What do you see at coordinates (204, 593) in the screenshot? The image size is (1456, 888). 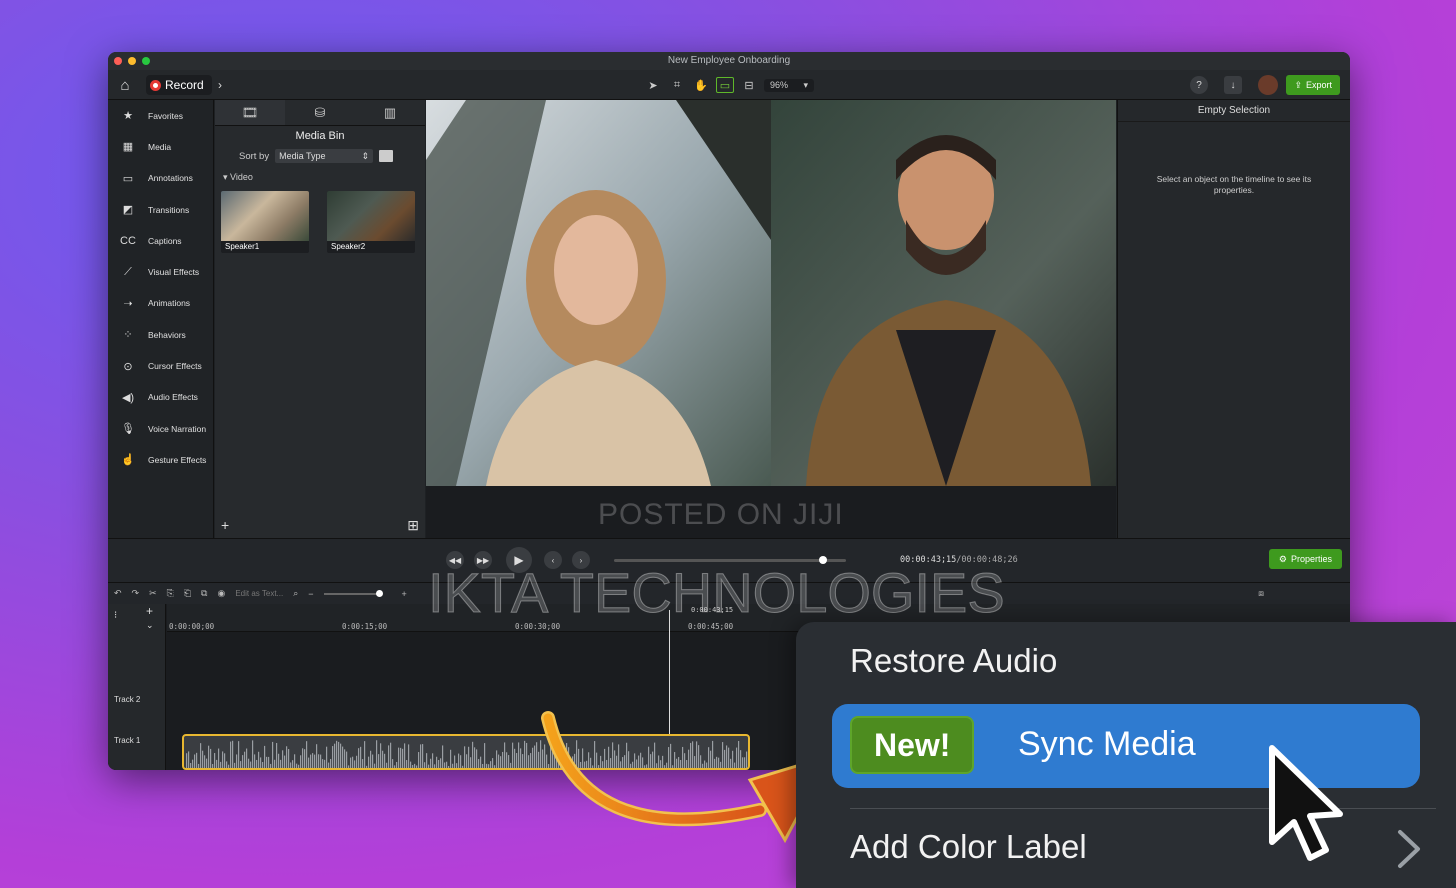 I see `split-icon: ⧉` at bounding box center [204, 593].